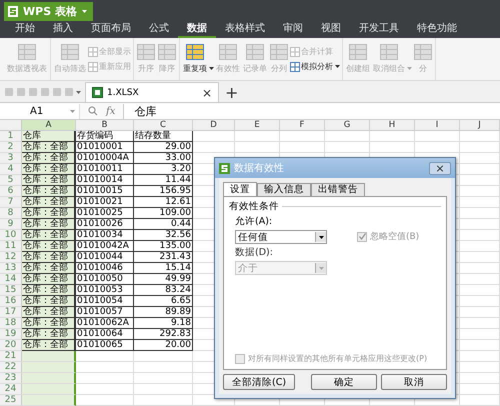  I want to click on menu-tab: 视图, so click(331, 30).